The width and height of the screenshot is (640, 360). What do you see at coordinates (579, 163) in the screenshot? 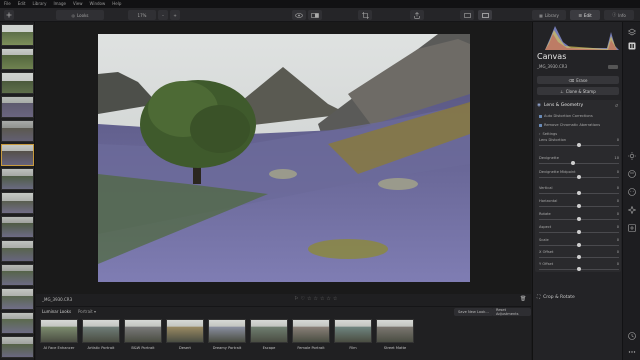
I see `slider-track` at bounding box center [579, 163].